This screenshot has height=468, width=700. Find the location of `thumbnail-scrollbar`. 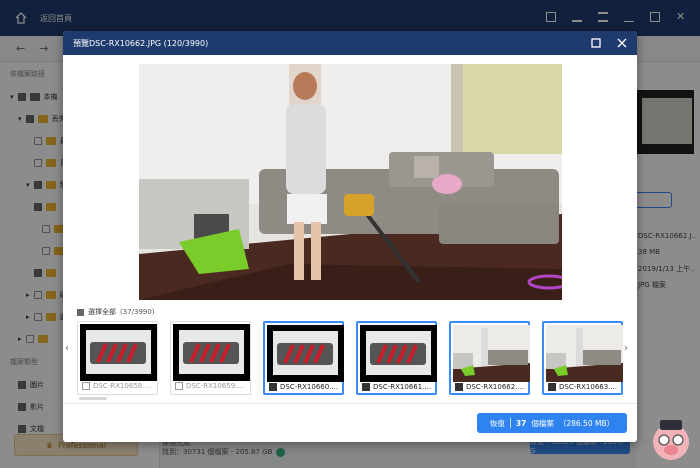

thumbnail-scrollbar is located at coordinates (93, 398).